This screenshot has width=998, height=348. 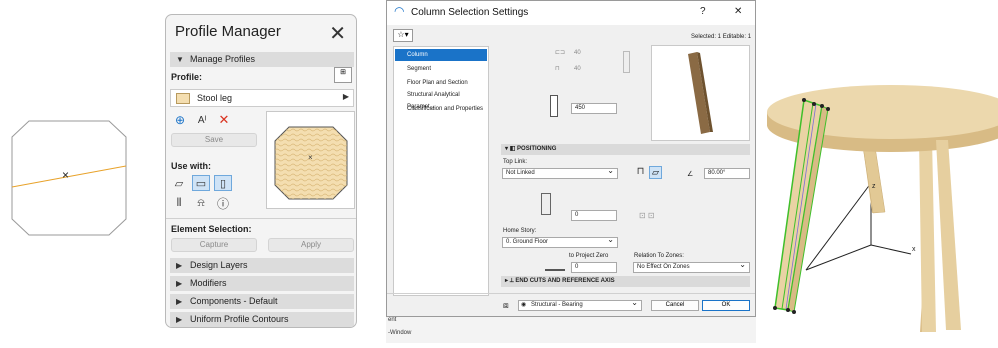 I want to click on nav-item-classification: Classification and Properties, so click(x=441, y=109).